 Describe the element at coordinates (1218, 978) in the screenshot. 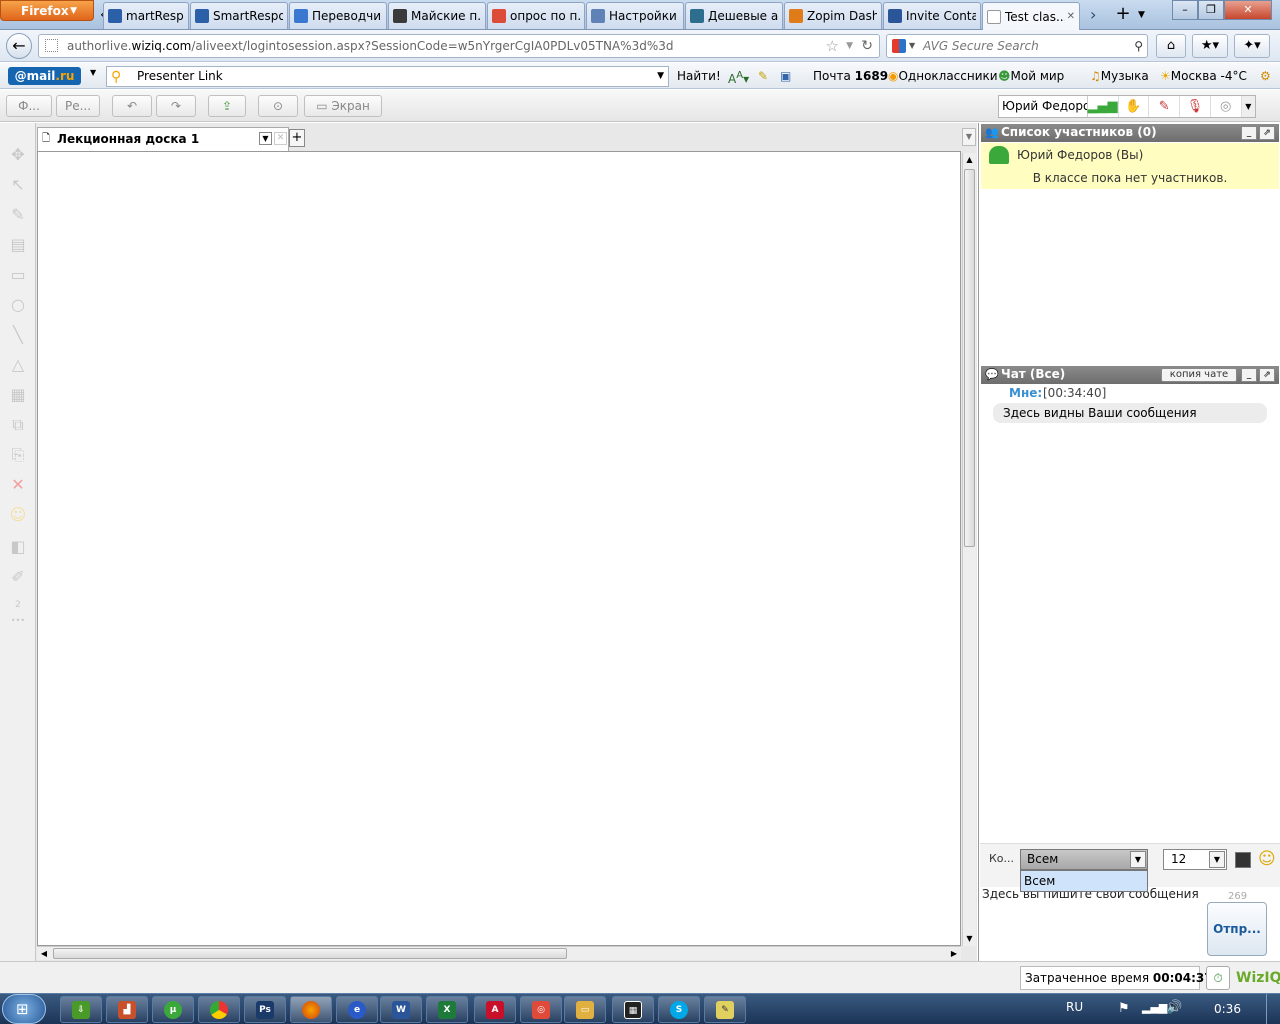

I see `timer-add-icon: ⏱` at that location.